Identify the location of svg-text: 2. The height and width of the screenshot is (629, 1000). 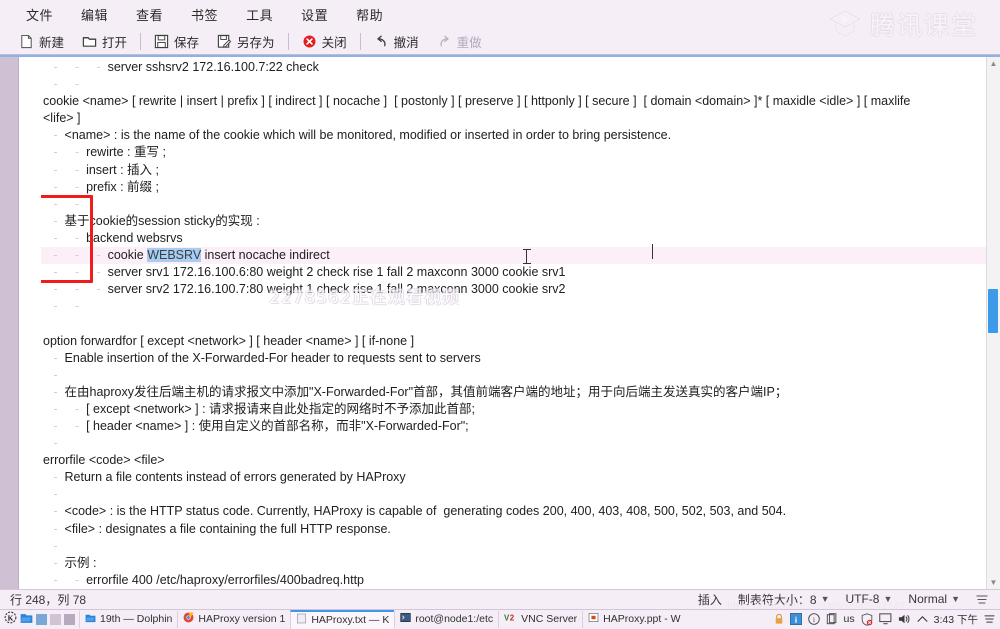
(512, 618).